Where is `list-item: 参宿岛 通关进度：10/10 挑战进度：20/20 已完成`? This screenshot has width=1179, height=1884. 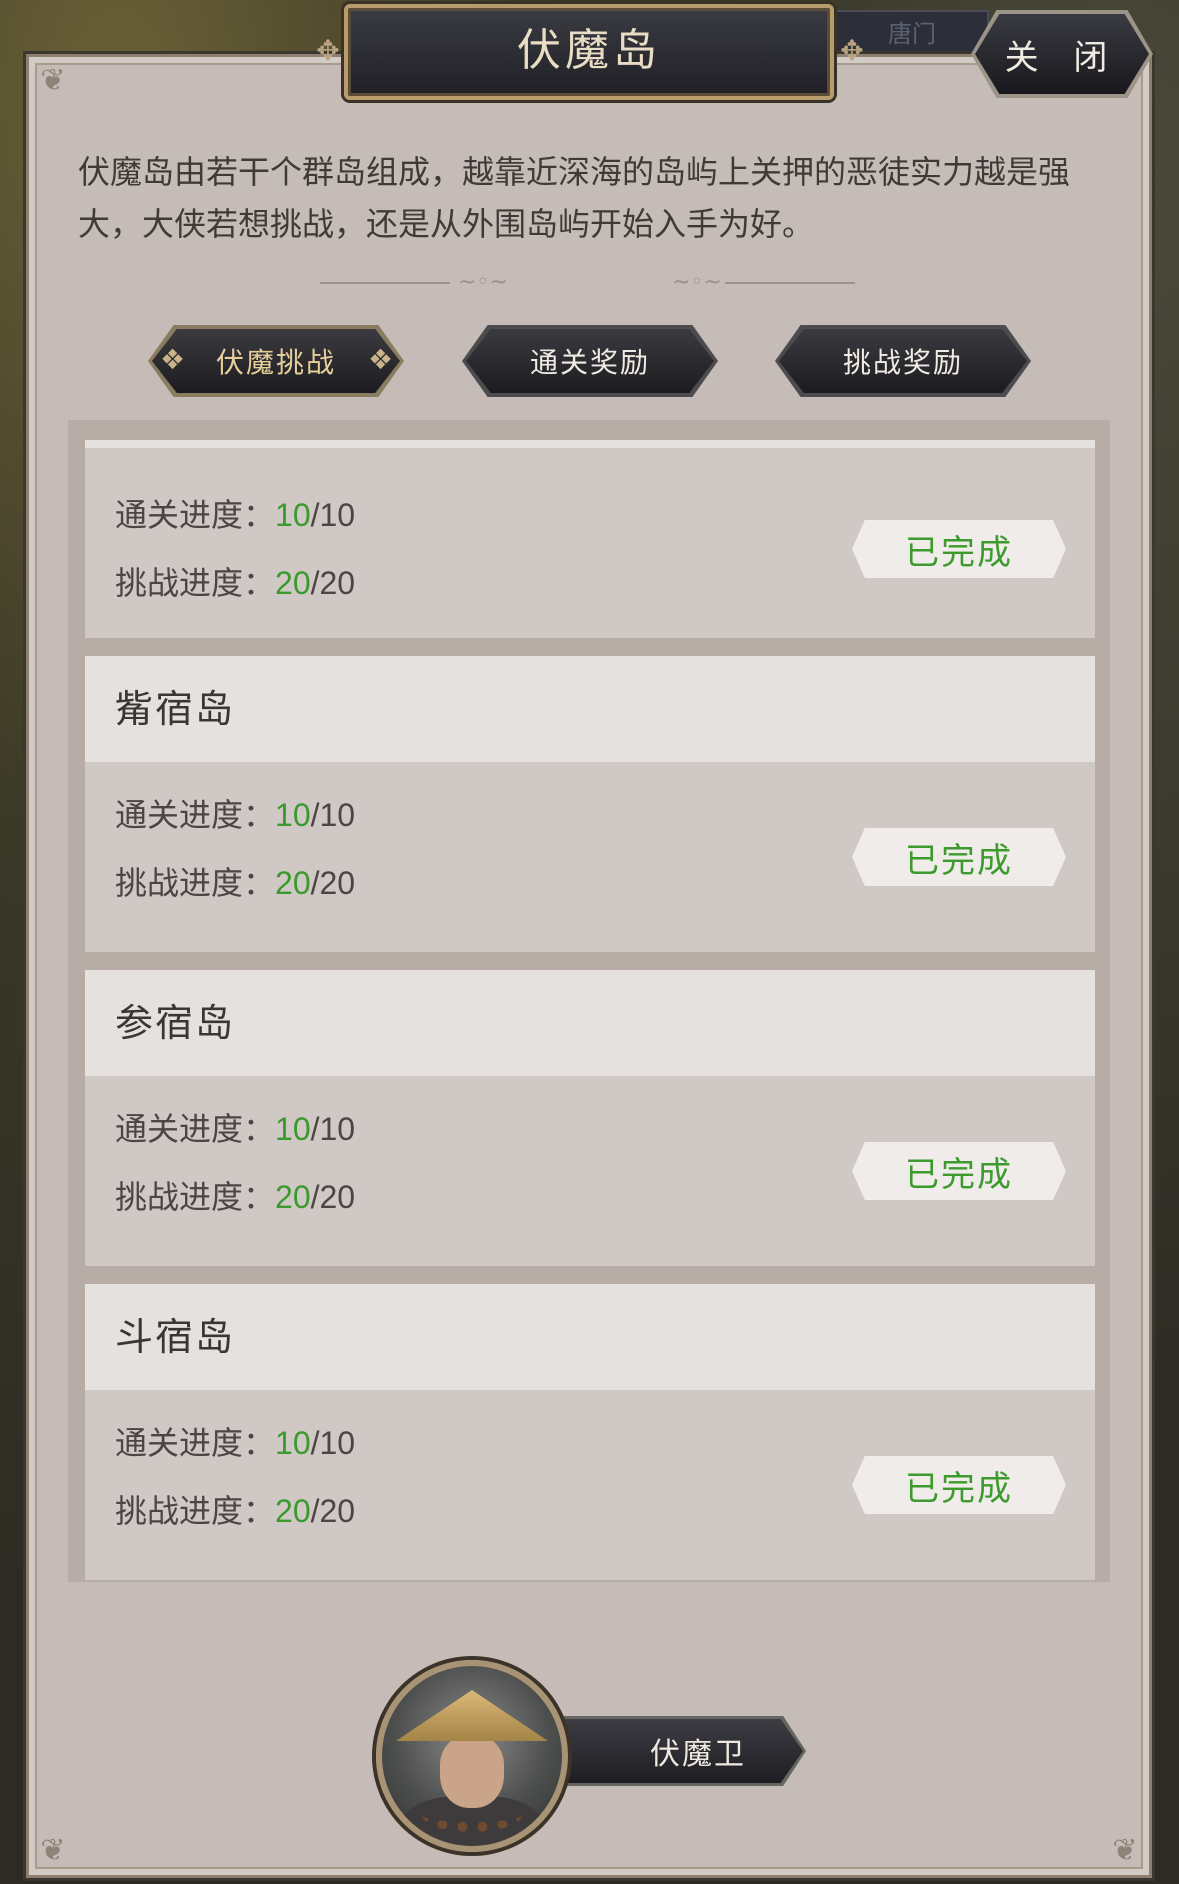
list-item: 参宿岛 通关进度：10/10 挑战进度：20/20 已完成 is located at coordinates (590, 1118).